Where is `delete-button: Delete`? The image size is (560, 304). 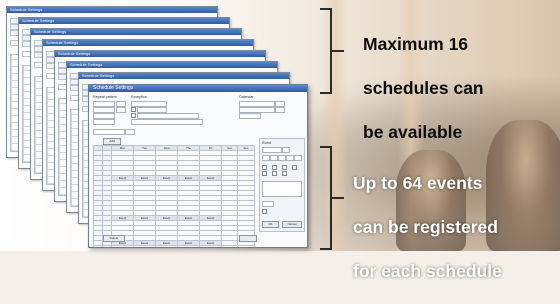
delete-button: Delete is located at coordinates (114, 238).